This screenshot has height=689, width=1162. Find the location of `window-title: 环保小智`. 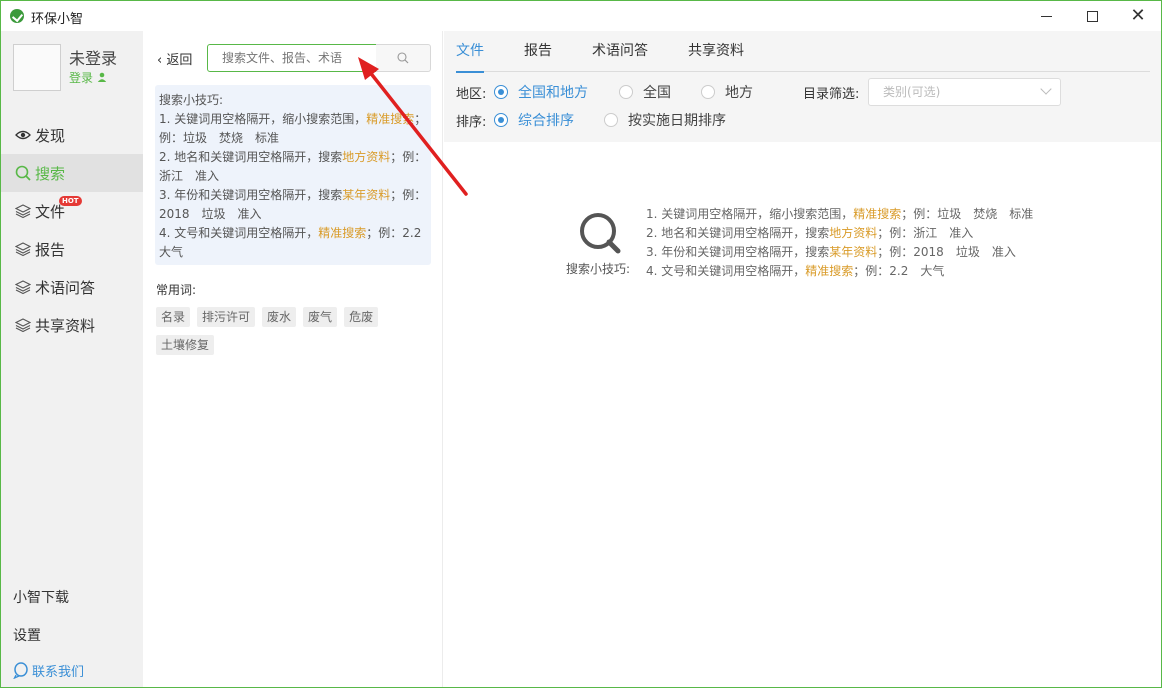

window-title: 环保小智 is located at coordinates (57, 19).